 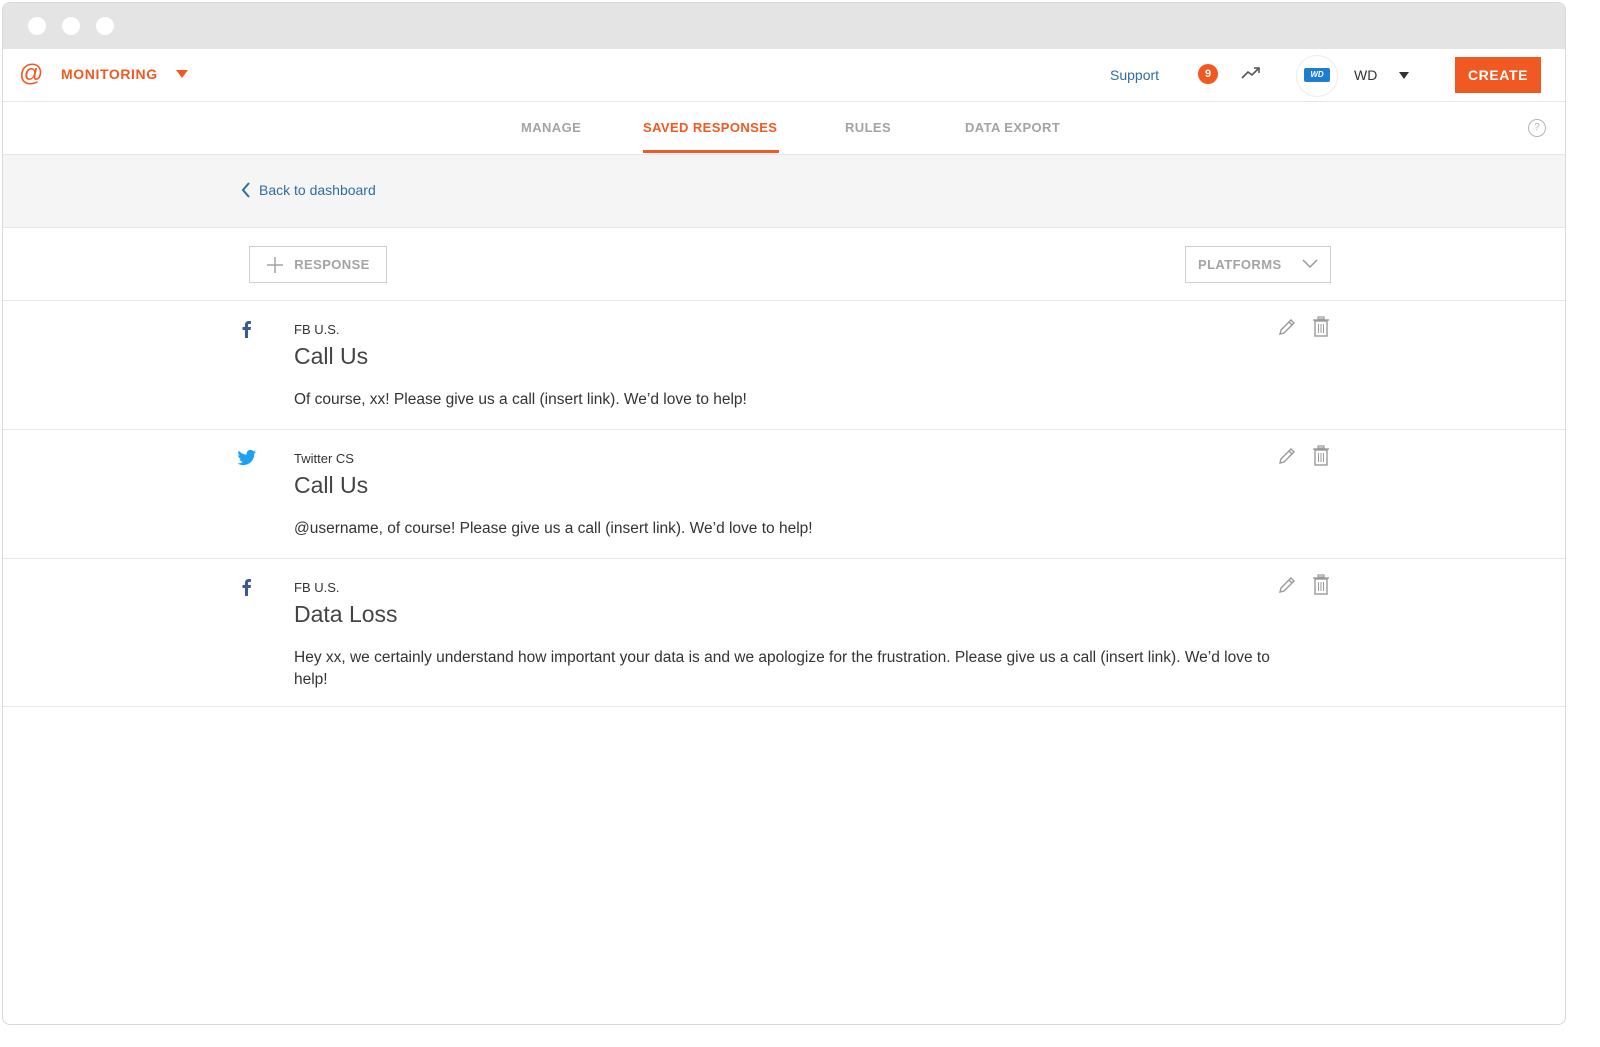 I want to click on tab-data-export: DATA EXPORT, so click(x=1012, y=127).